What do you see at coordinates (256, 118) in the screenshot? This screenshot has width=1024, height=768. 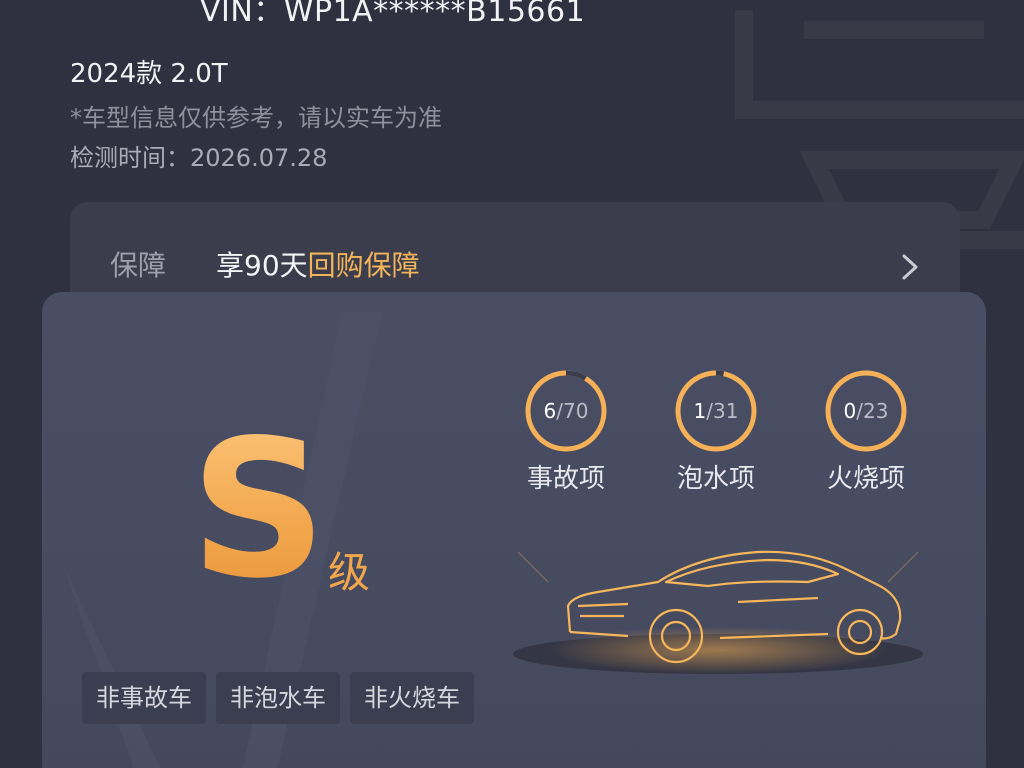 I see `model-disclaimer: *车型信息仅供参考，请以实车为准` at bounding box center [256, 118].